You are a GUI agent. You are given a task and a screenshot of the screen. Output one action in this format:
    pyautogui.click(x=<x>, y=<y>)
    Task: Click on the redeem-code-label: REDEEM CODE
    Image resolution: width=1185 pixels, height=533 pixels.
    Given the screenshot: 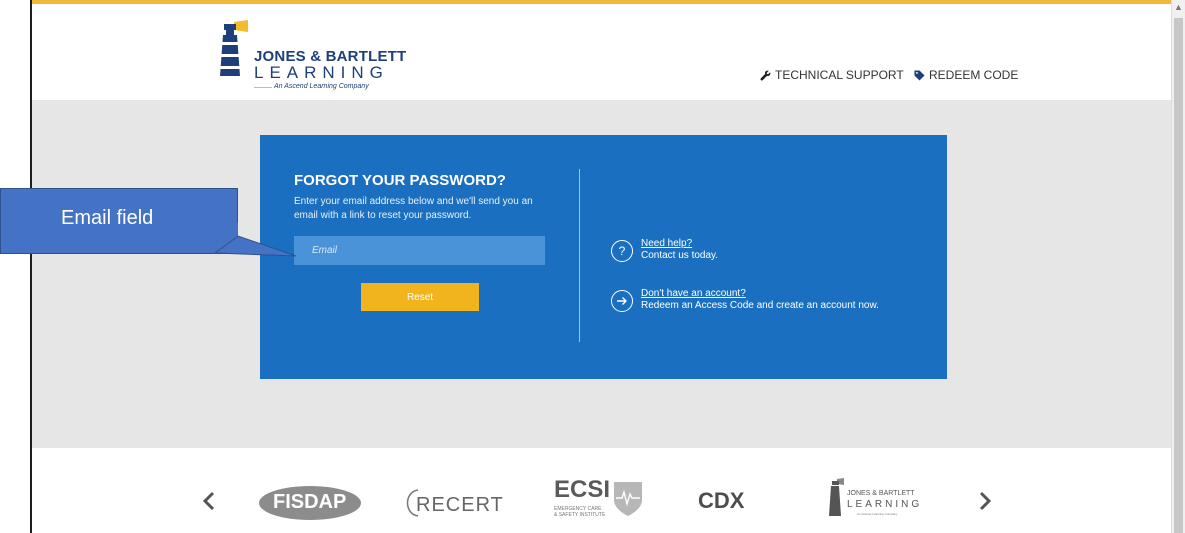 What is the action you would take?
    pyautogui.click(x=974, y=75)
    